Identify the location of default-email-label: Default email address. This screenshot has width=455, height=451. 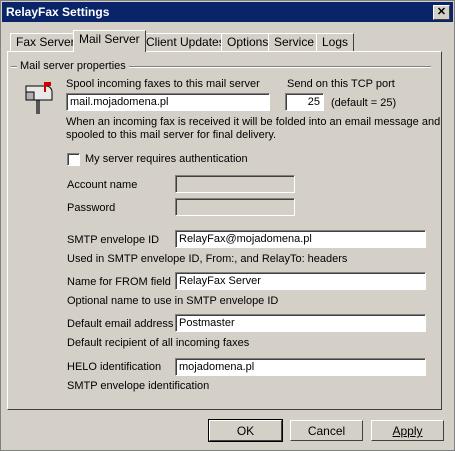
(120, 324).